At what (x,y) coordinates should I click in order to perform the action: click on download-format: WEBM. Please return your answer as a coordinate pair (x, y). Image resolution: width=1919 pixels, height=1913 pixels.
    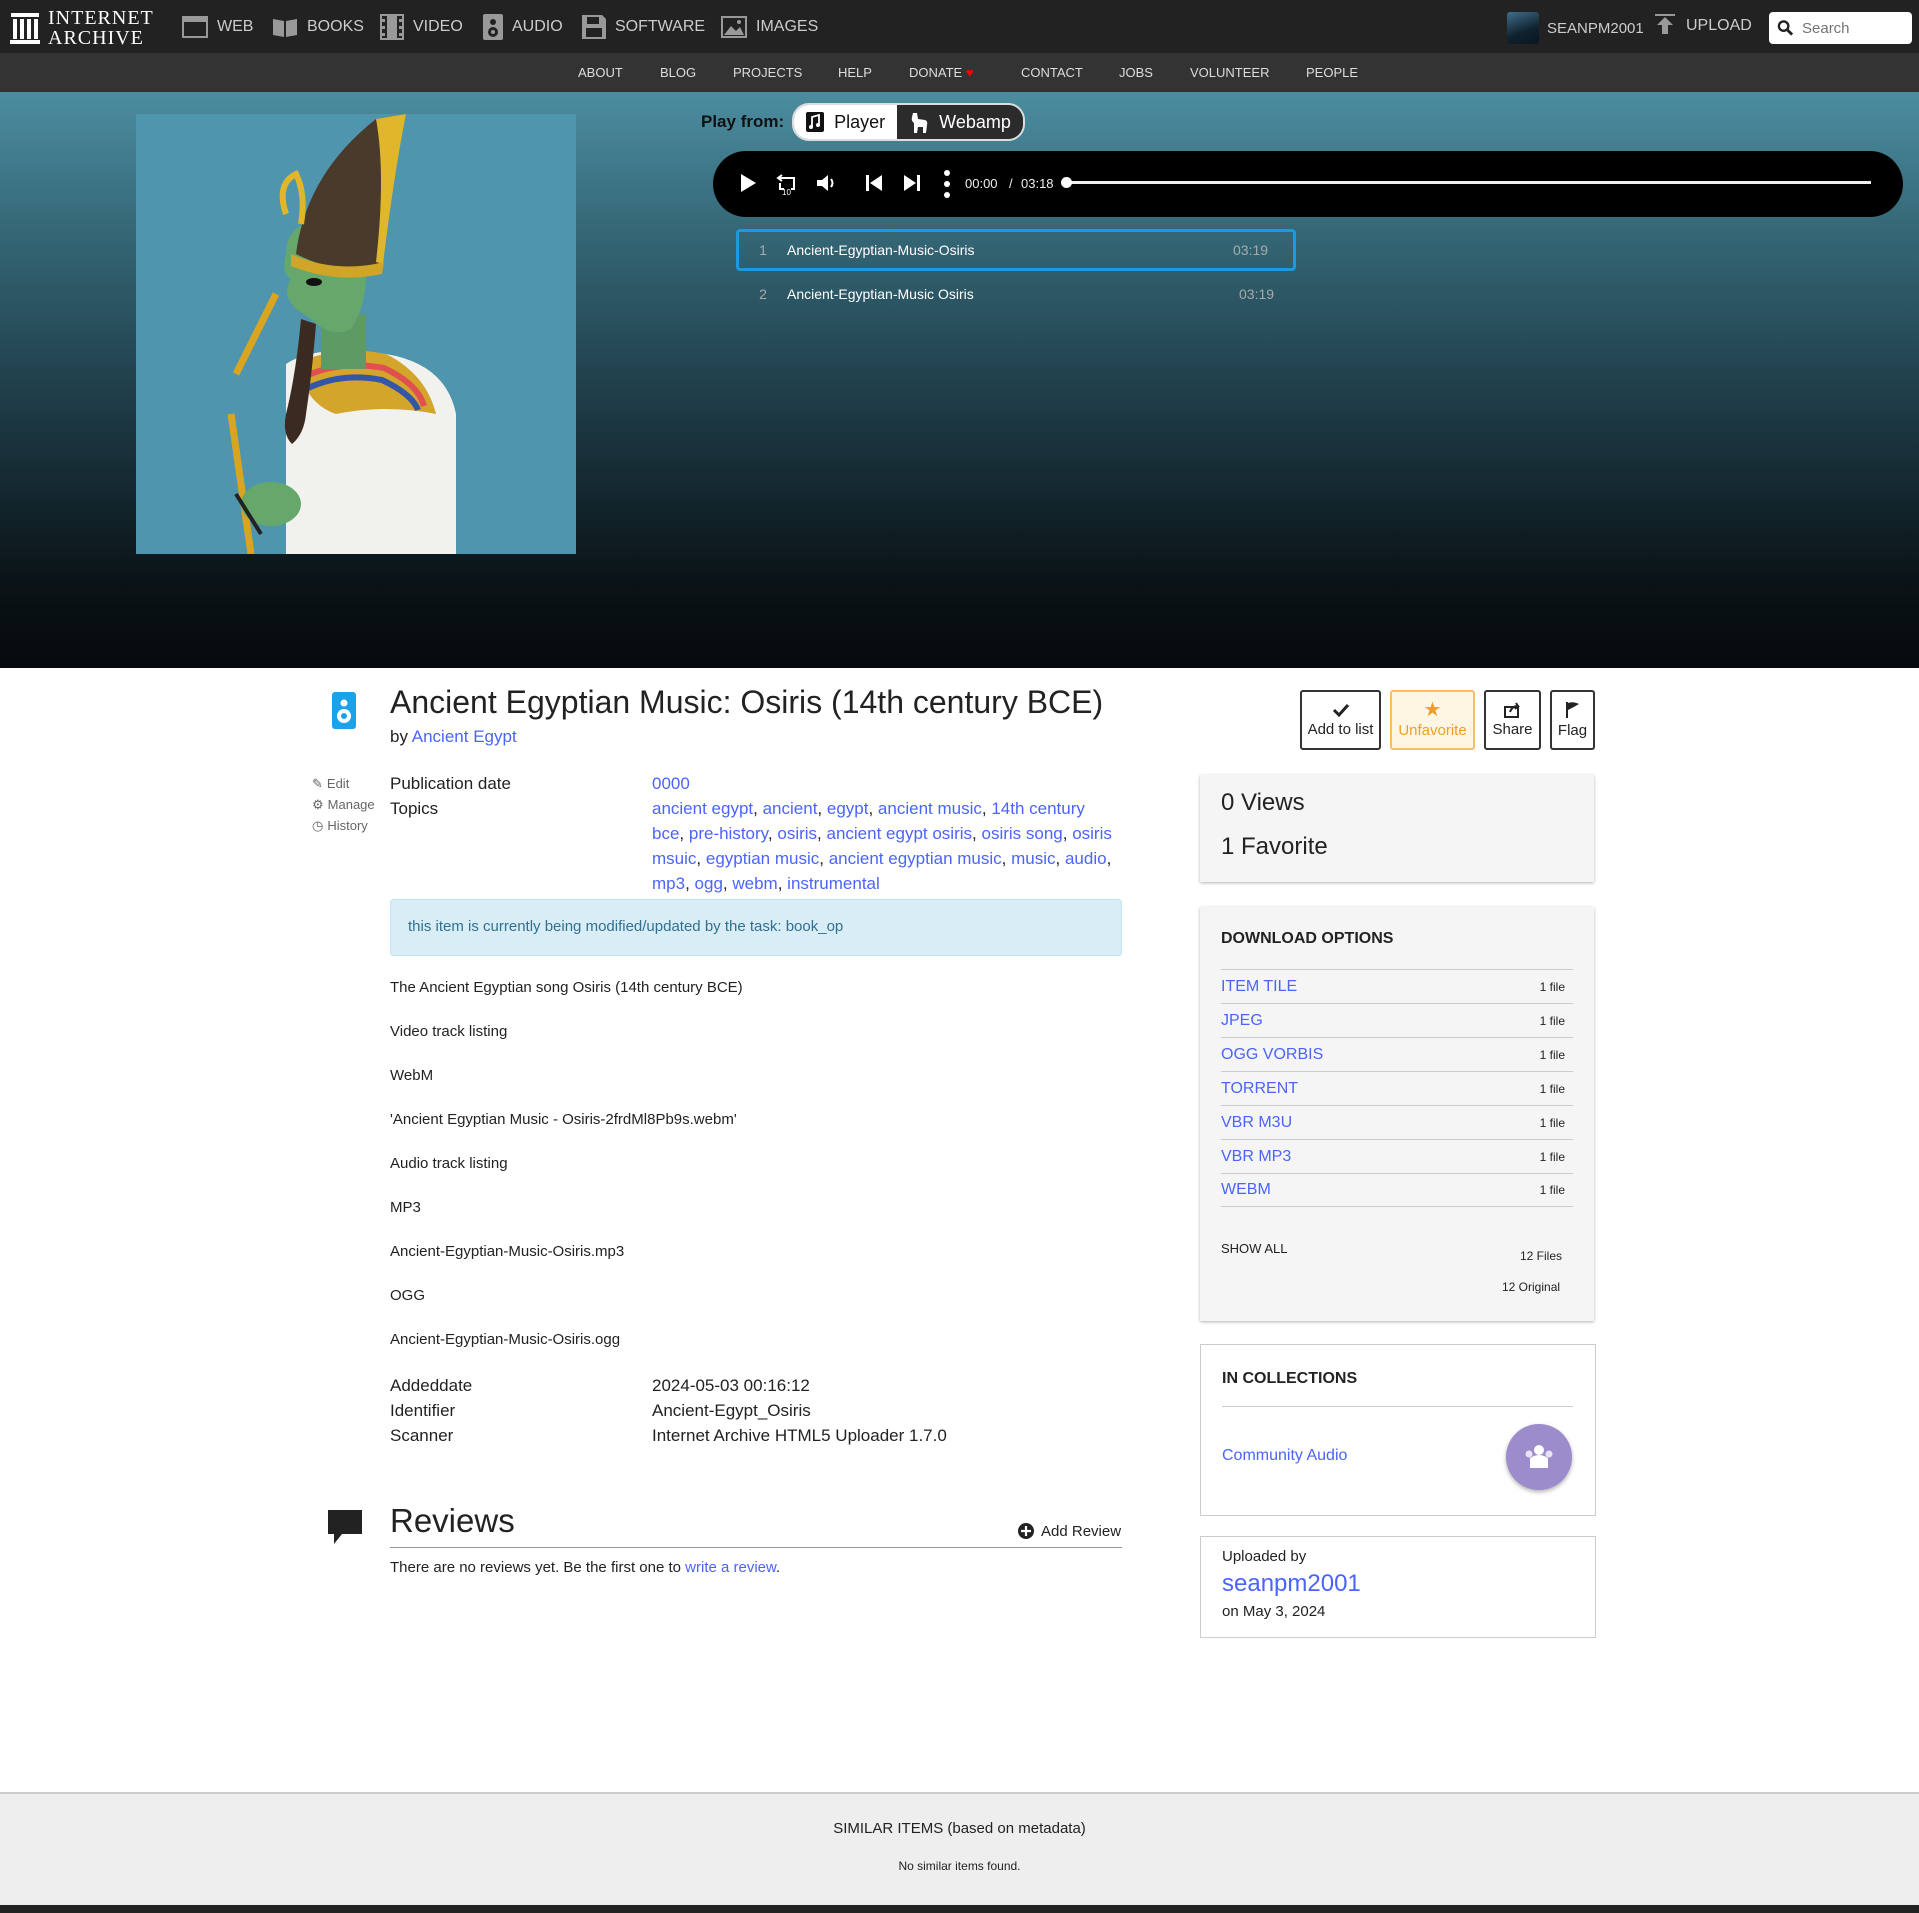
    Looking at the image, I should click on (1246, 1190).